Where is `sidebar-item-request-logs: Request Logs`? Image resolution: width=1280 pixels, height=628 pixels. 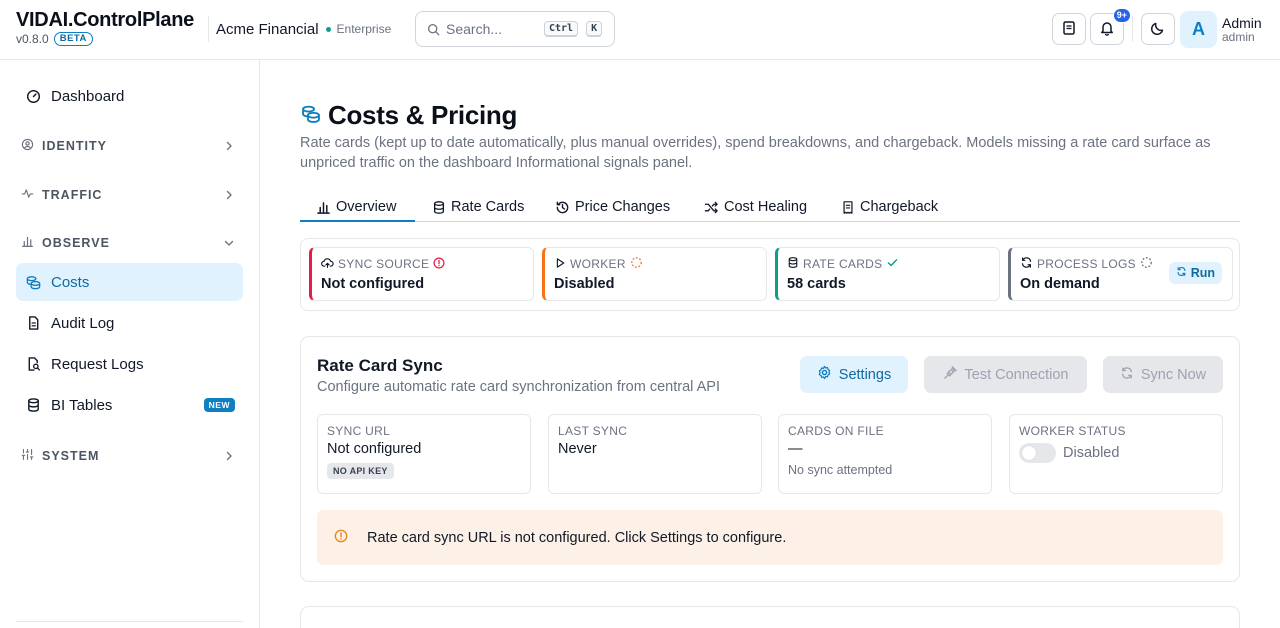 sidebar-item-request-logs: Request Logs is located at coordinates (129, 364).